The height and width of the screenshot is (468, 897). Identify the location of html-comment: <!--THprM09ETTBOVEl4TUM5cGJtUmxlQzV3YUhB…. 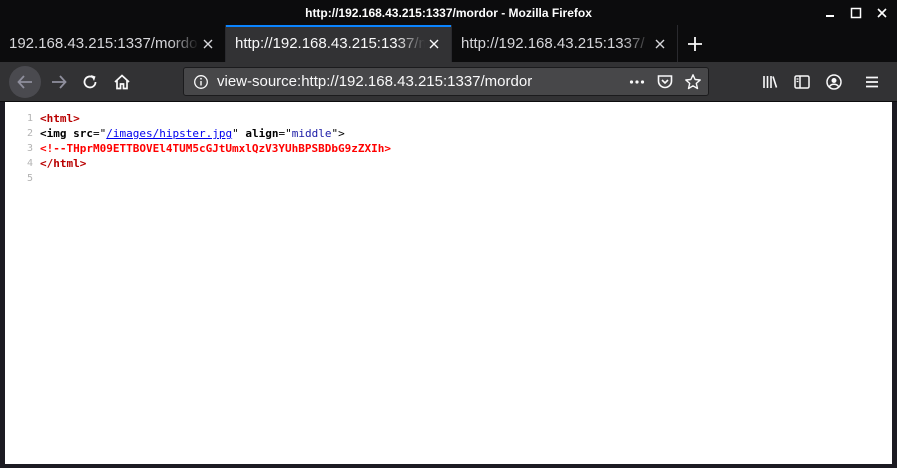
(215, 148).